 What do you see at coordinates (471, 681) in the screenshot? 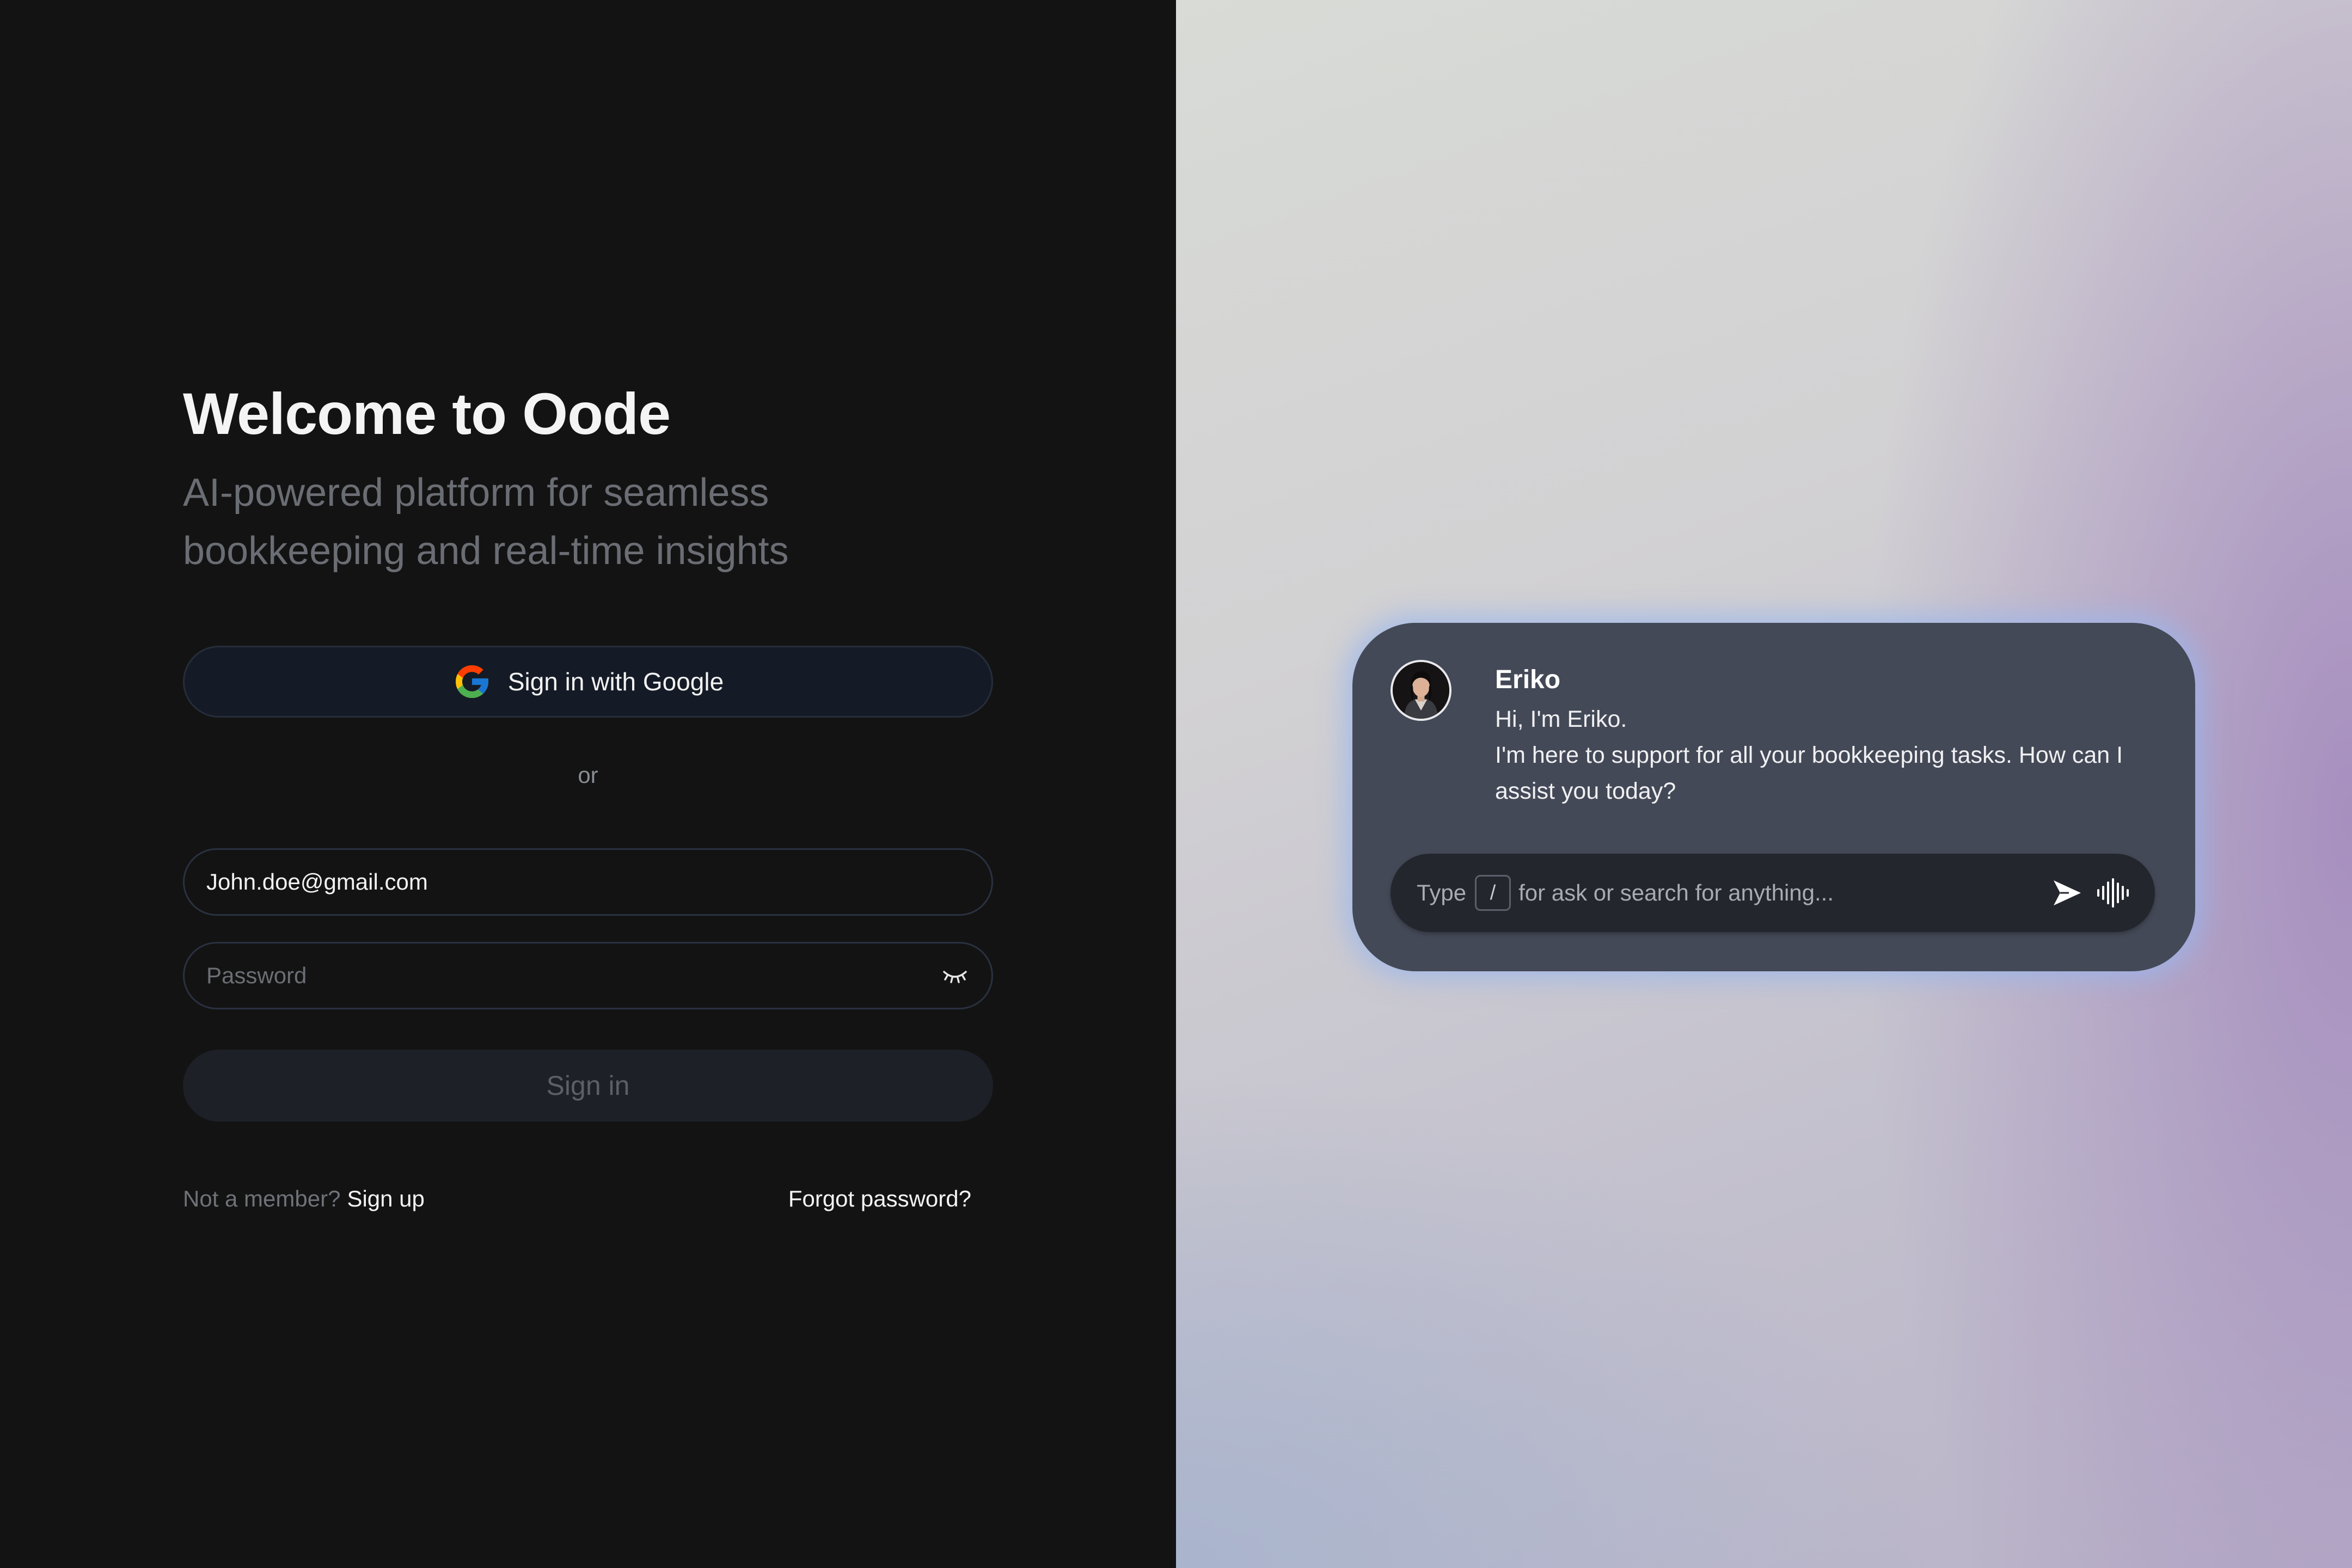
I see `google-logo-icon` at bounding box center [471, 681].